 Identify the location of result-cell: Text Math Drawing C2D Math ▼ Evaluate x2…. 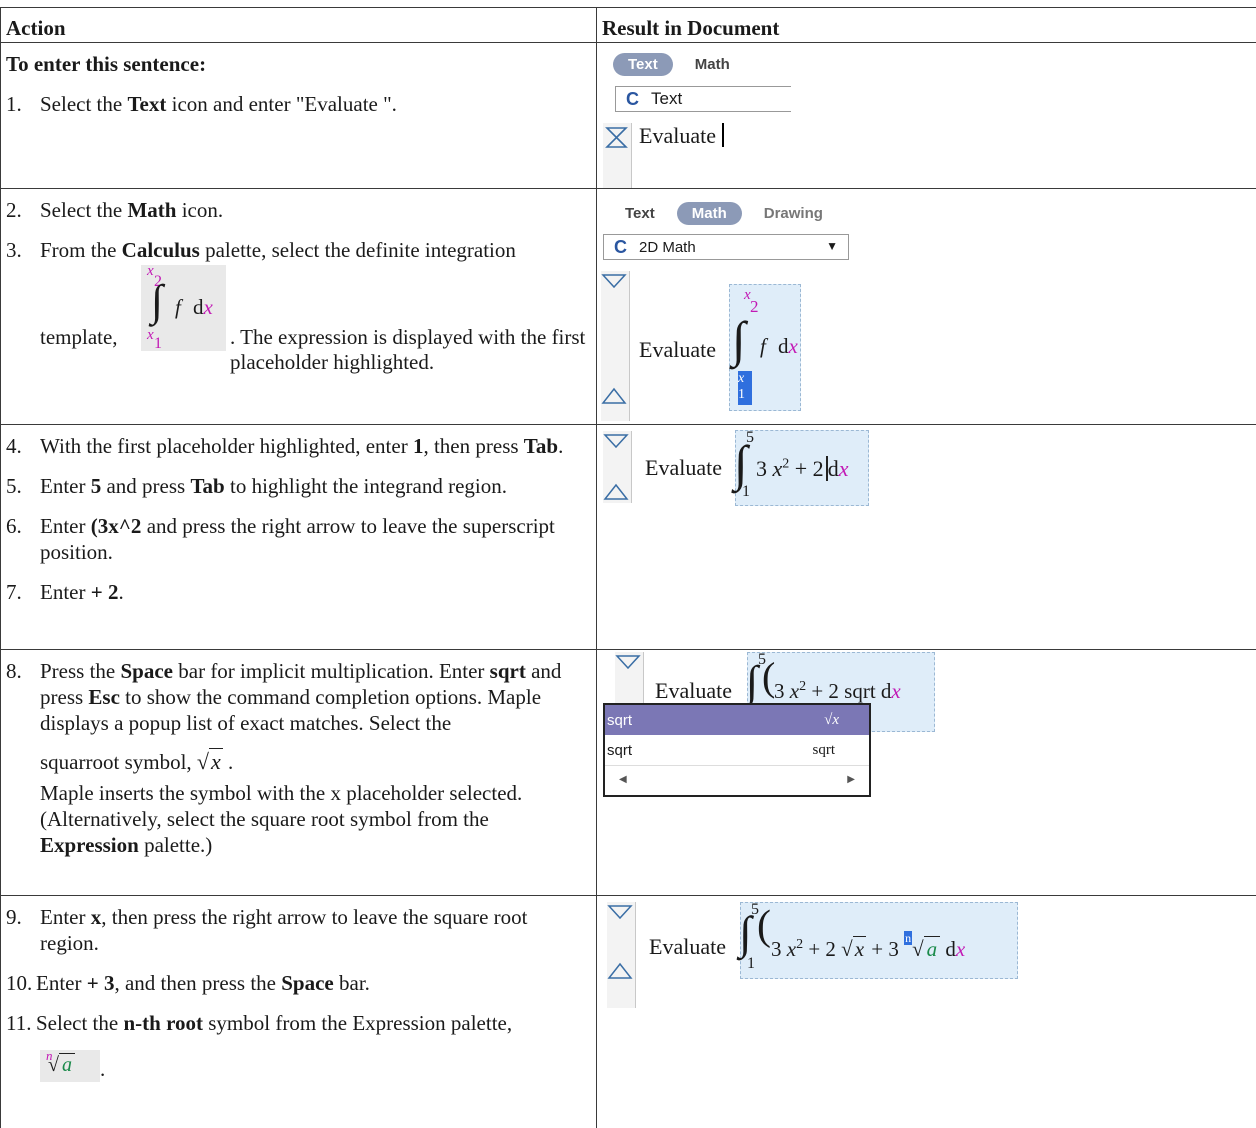
(926, 307).